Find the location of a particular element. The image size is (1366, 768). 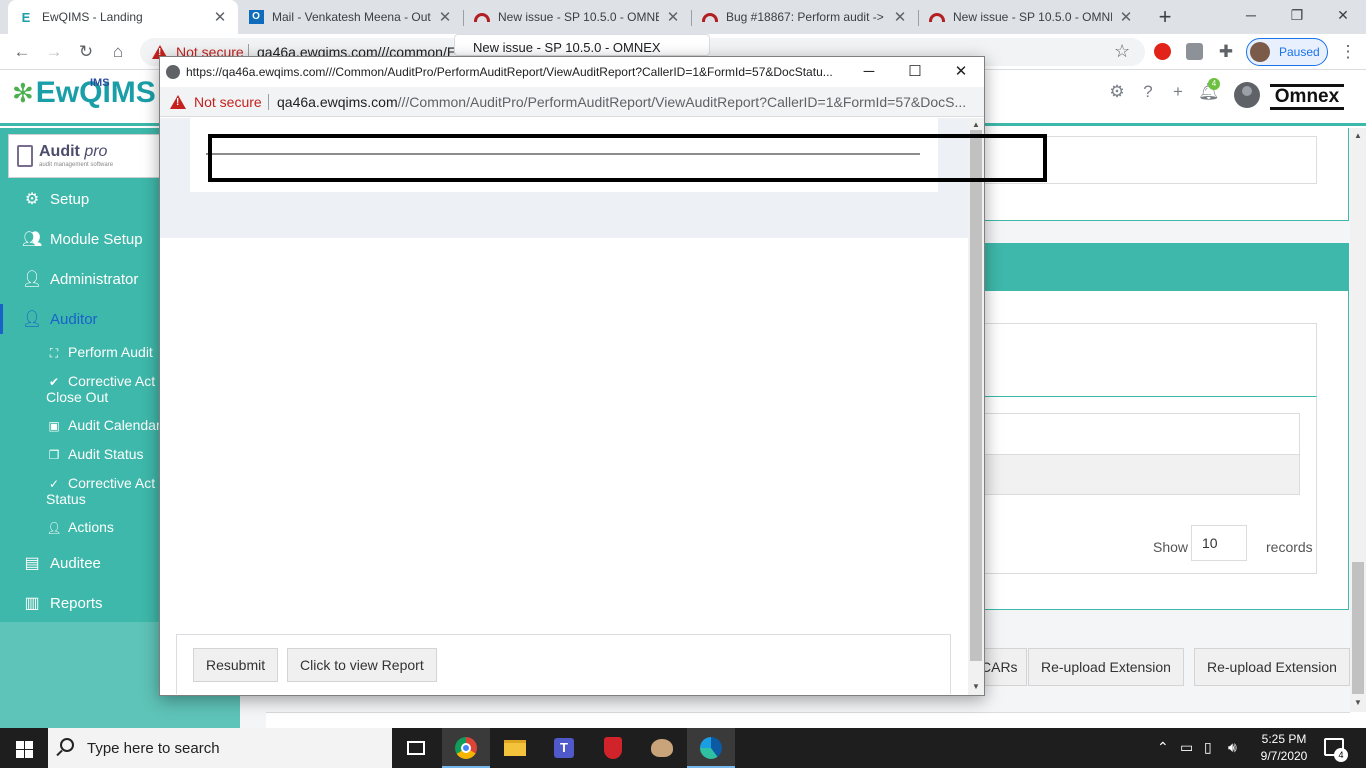

popup-scrollbar: ▲ ▼ is located at coordinates (976, 406).